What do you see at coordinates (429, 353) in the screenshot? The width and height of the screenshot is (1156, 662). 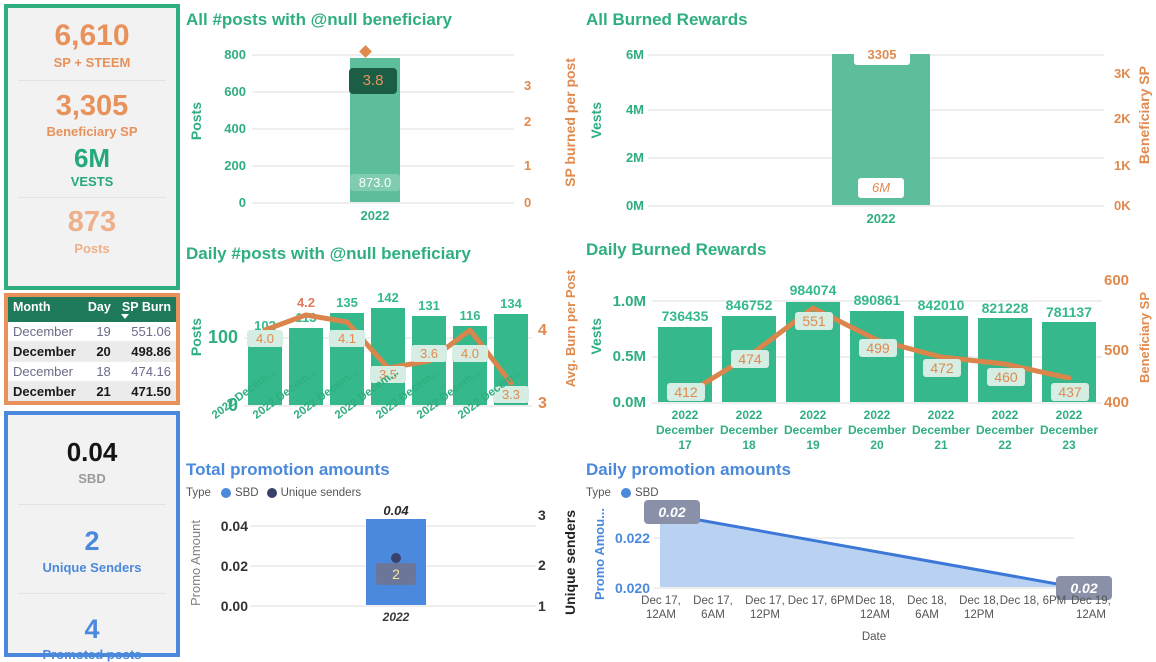 I see `line-value-label: 3.6` at bounding box center [429, 353].